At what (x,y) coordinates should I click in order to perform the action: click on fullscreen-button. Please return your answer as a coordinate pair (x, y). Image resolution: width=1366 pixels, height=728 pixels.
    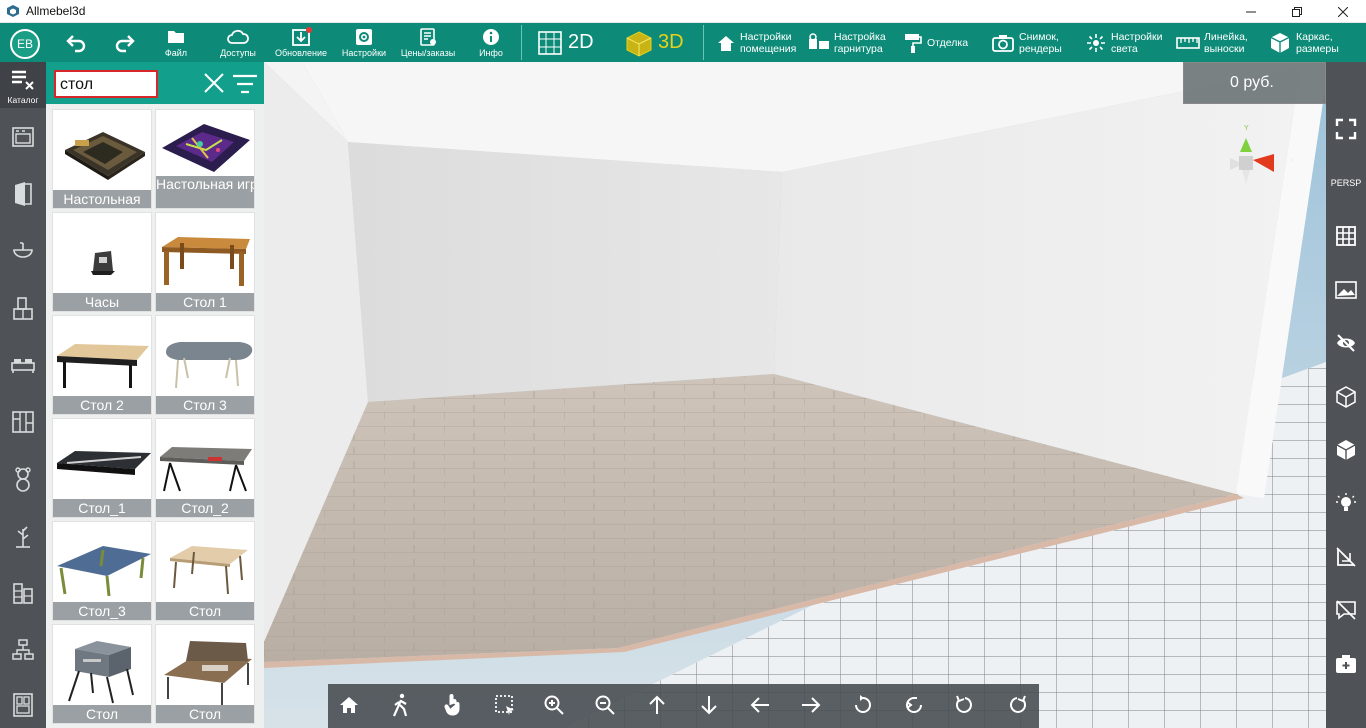
    Looking at the image, I should click on (1346, 129).